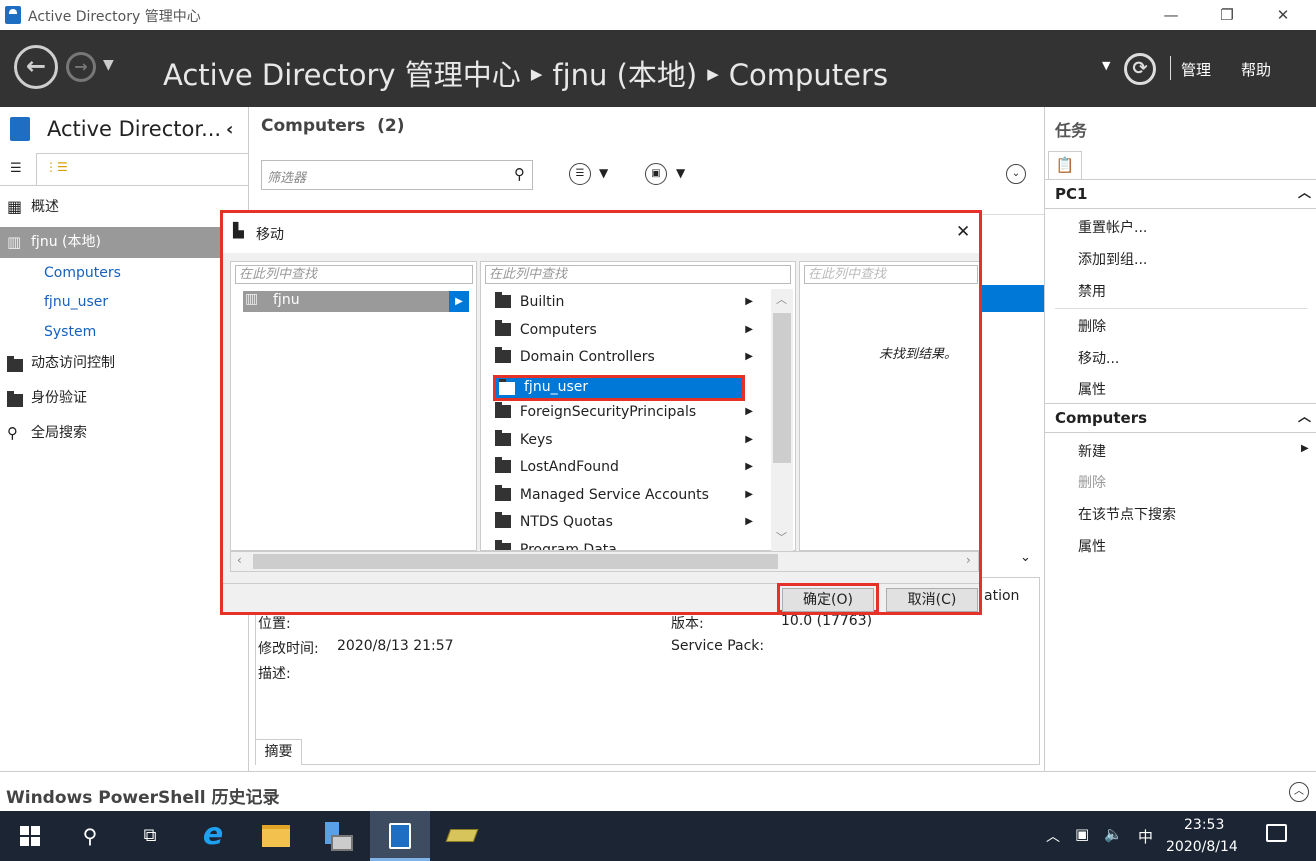  What do you see at coordinates (239, 560) in the screenshot?
I see `scroll-left-icon: ‹` at bounding box center [239, 560].